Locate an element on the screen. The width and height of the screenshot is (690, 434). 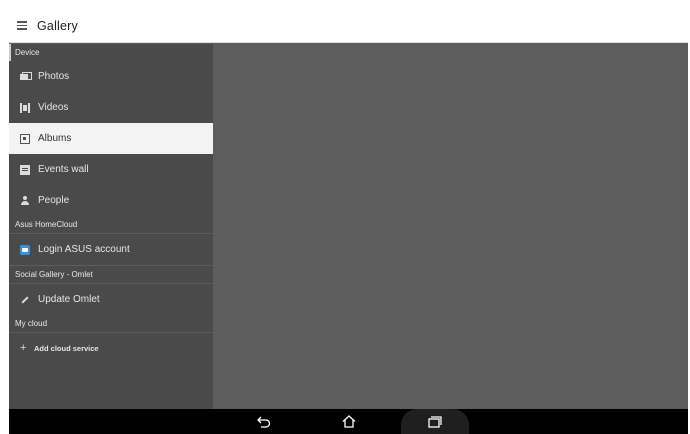
system-navigation-bar is located at coordinates (348, 421).